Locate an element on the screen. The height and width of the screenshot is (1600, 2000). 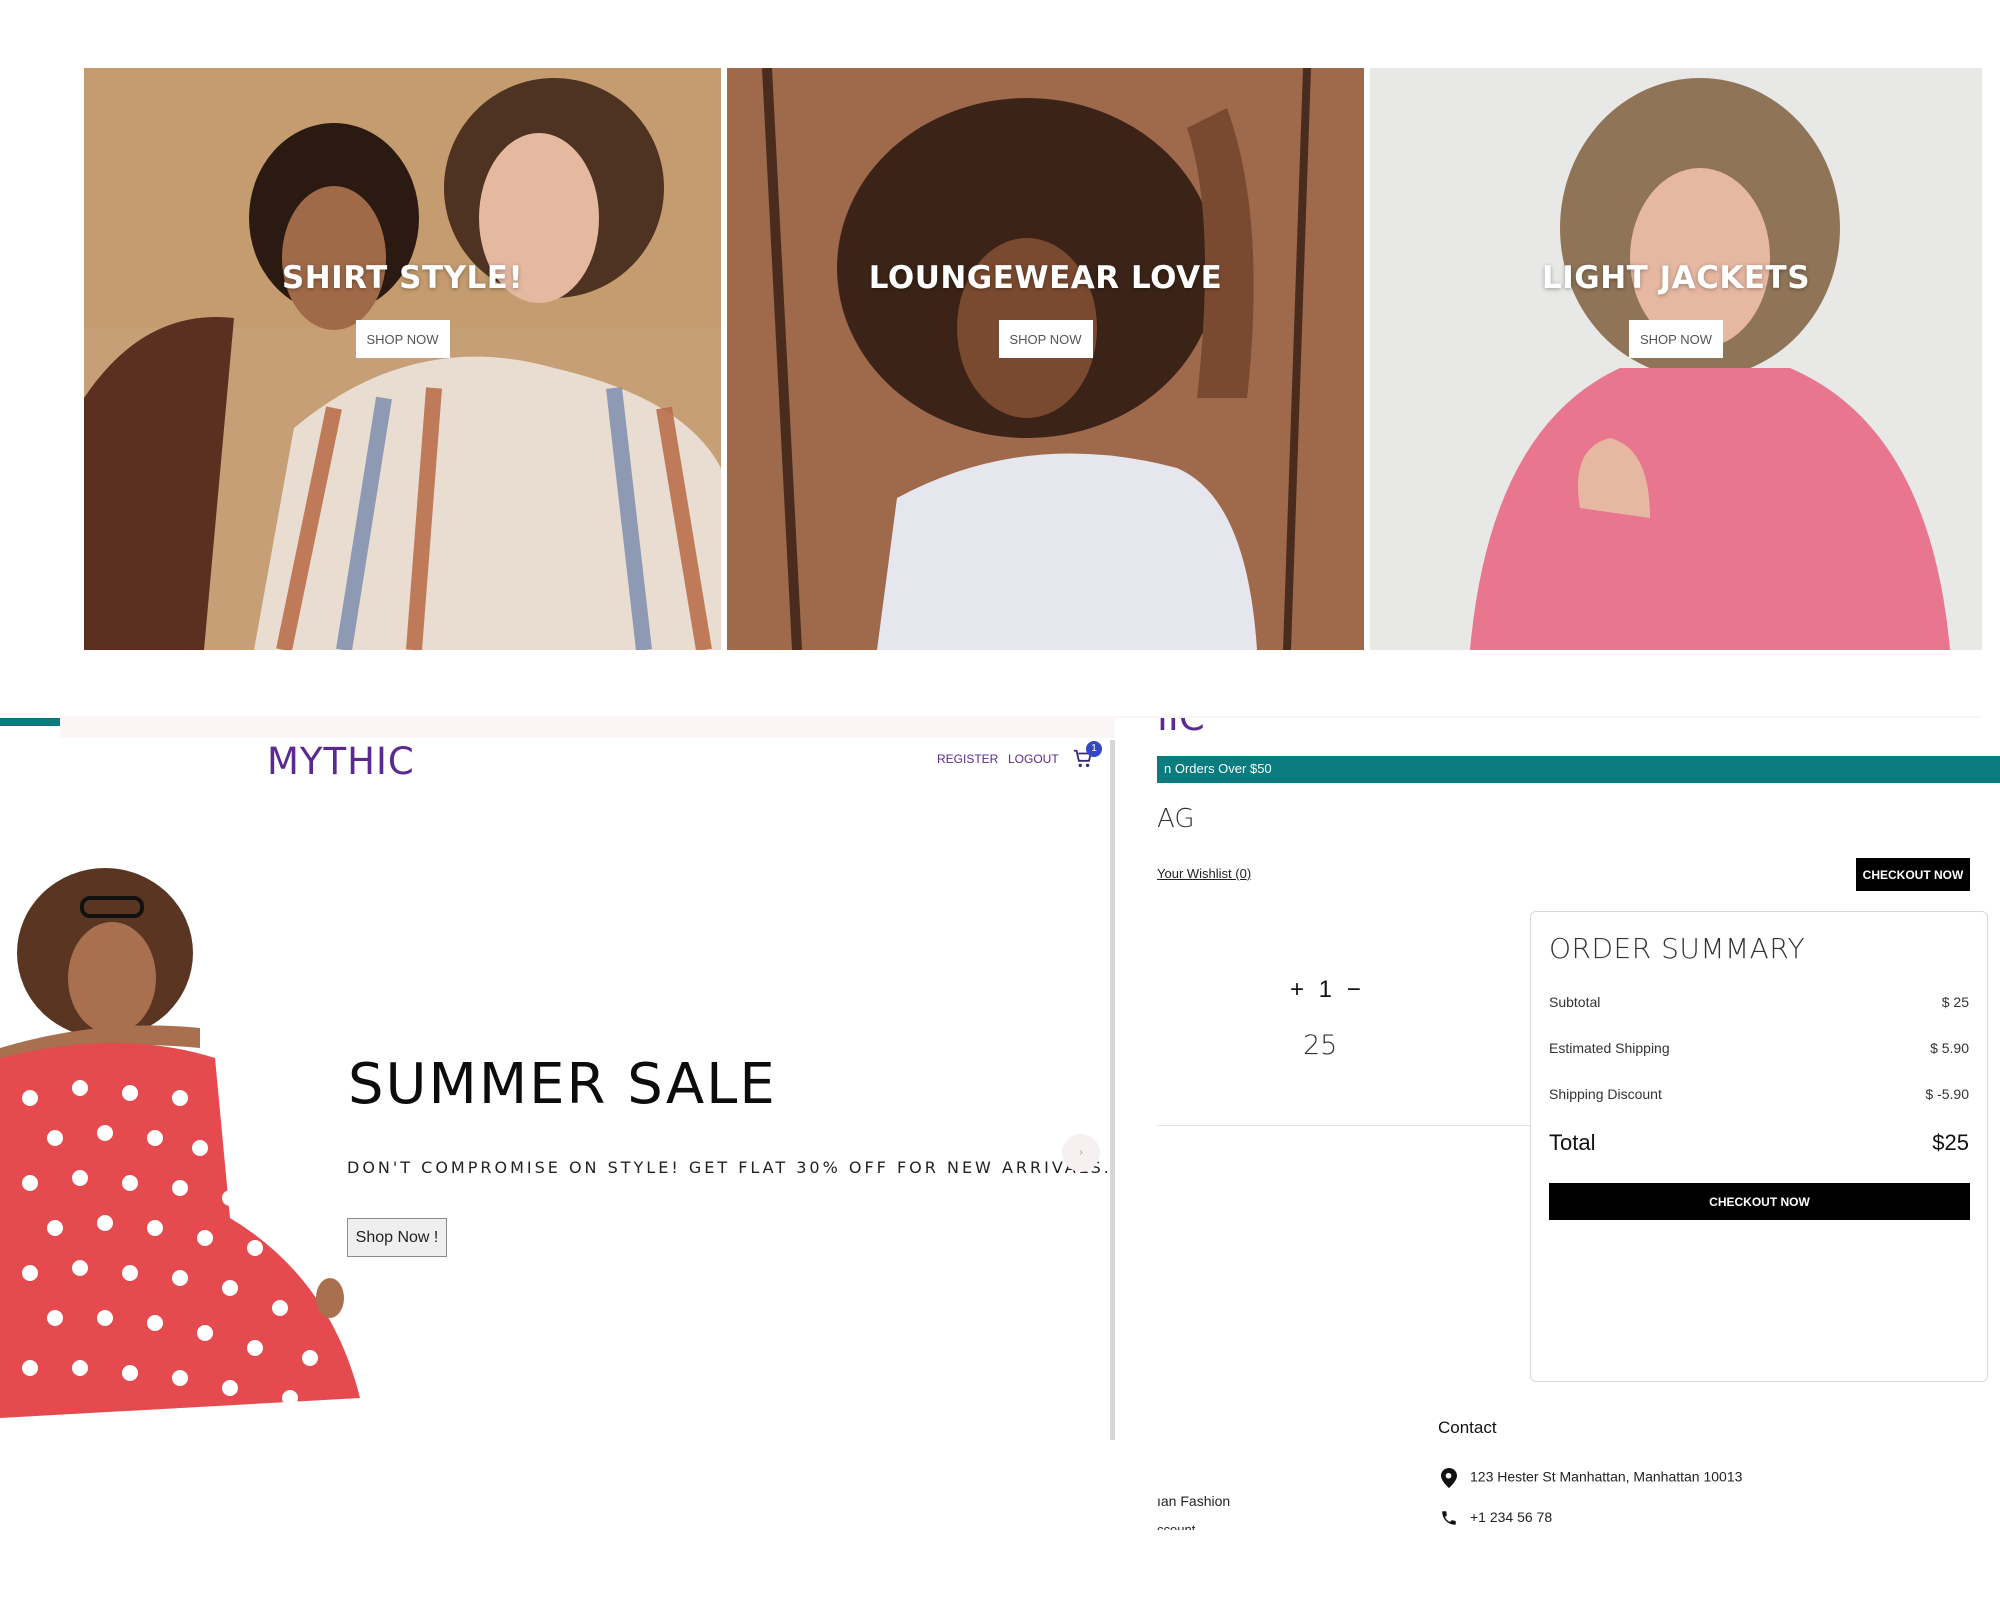
summary-row-shipping: Estimated Shipping $ 5.90 is located at coordinates (1759, 1048).